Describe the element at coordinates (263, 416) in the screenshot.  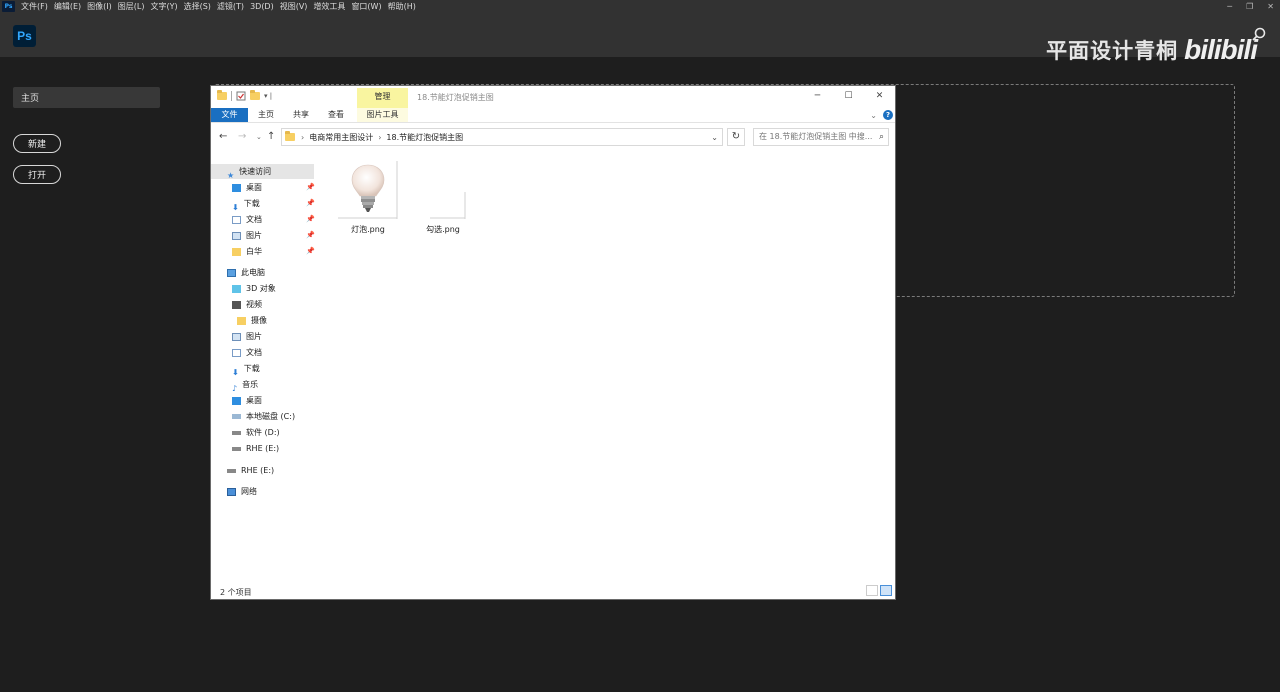
I see `nav-drive-c: 本地磁盘 (C:)` at that location.